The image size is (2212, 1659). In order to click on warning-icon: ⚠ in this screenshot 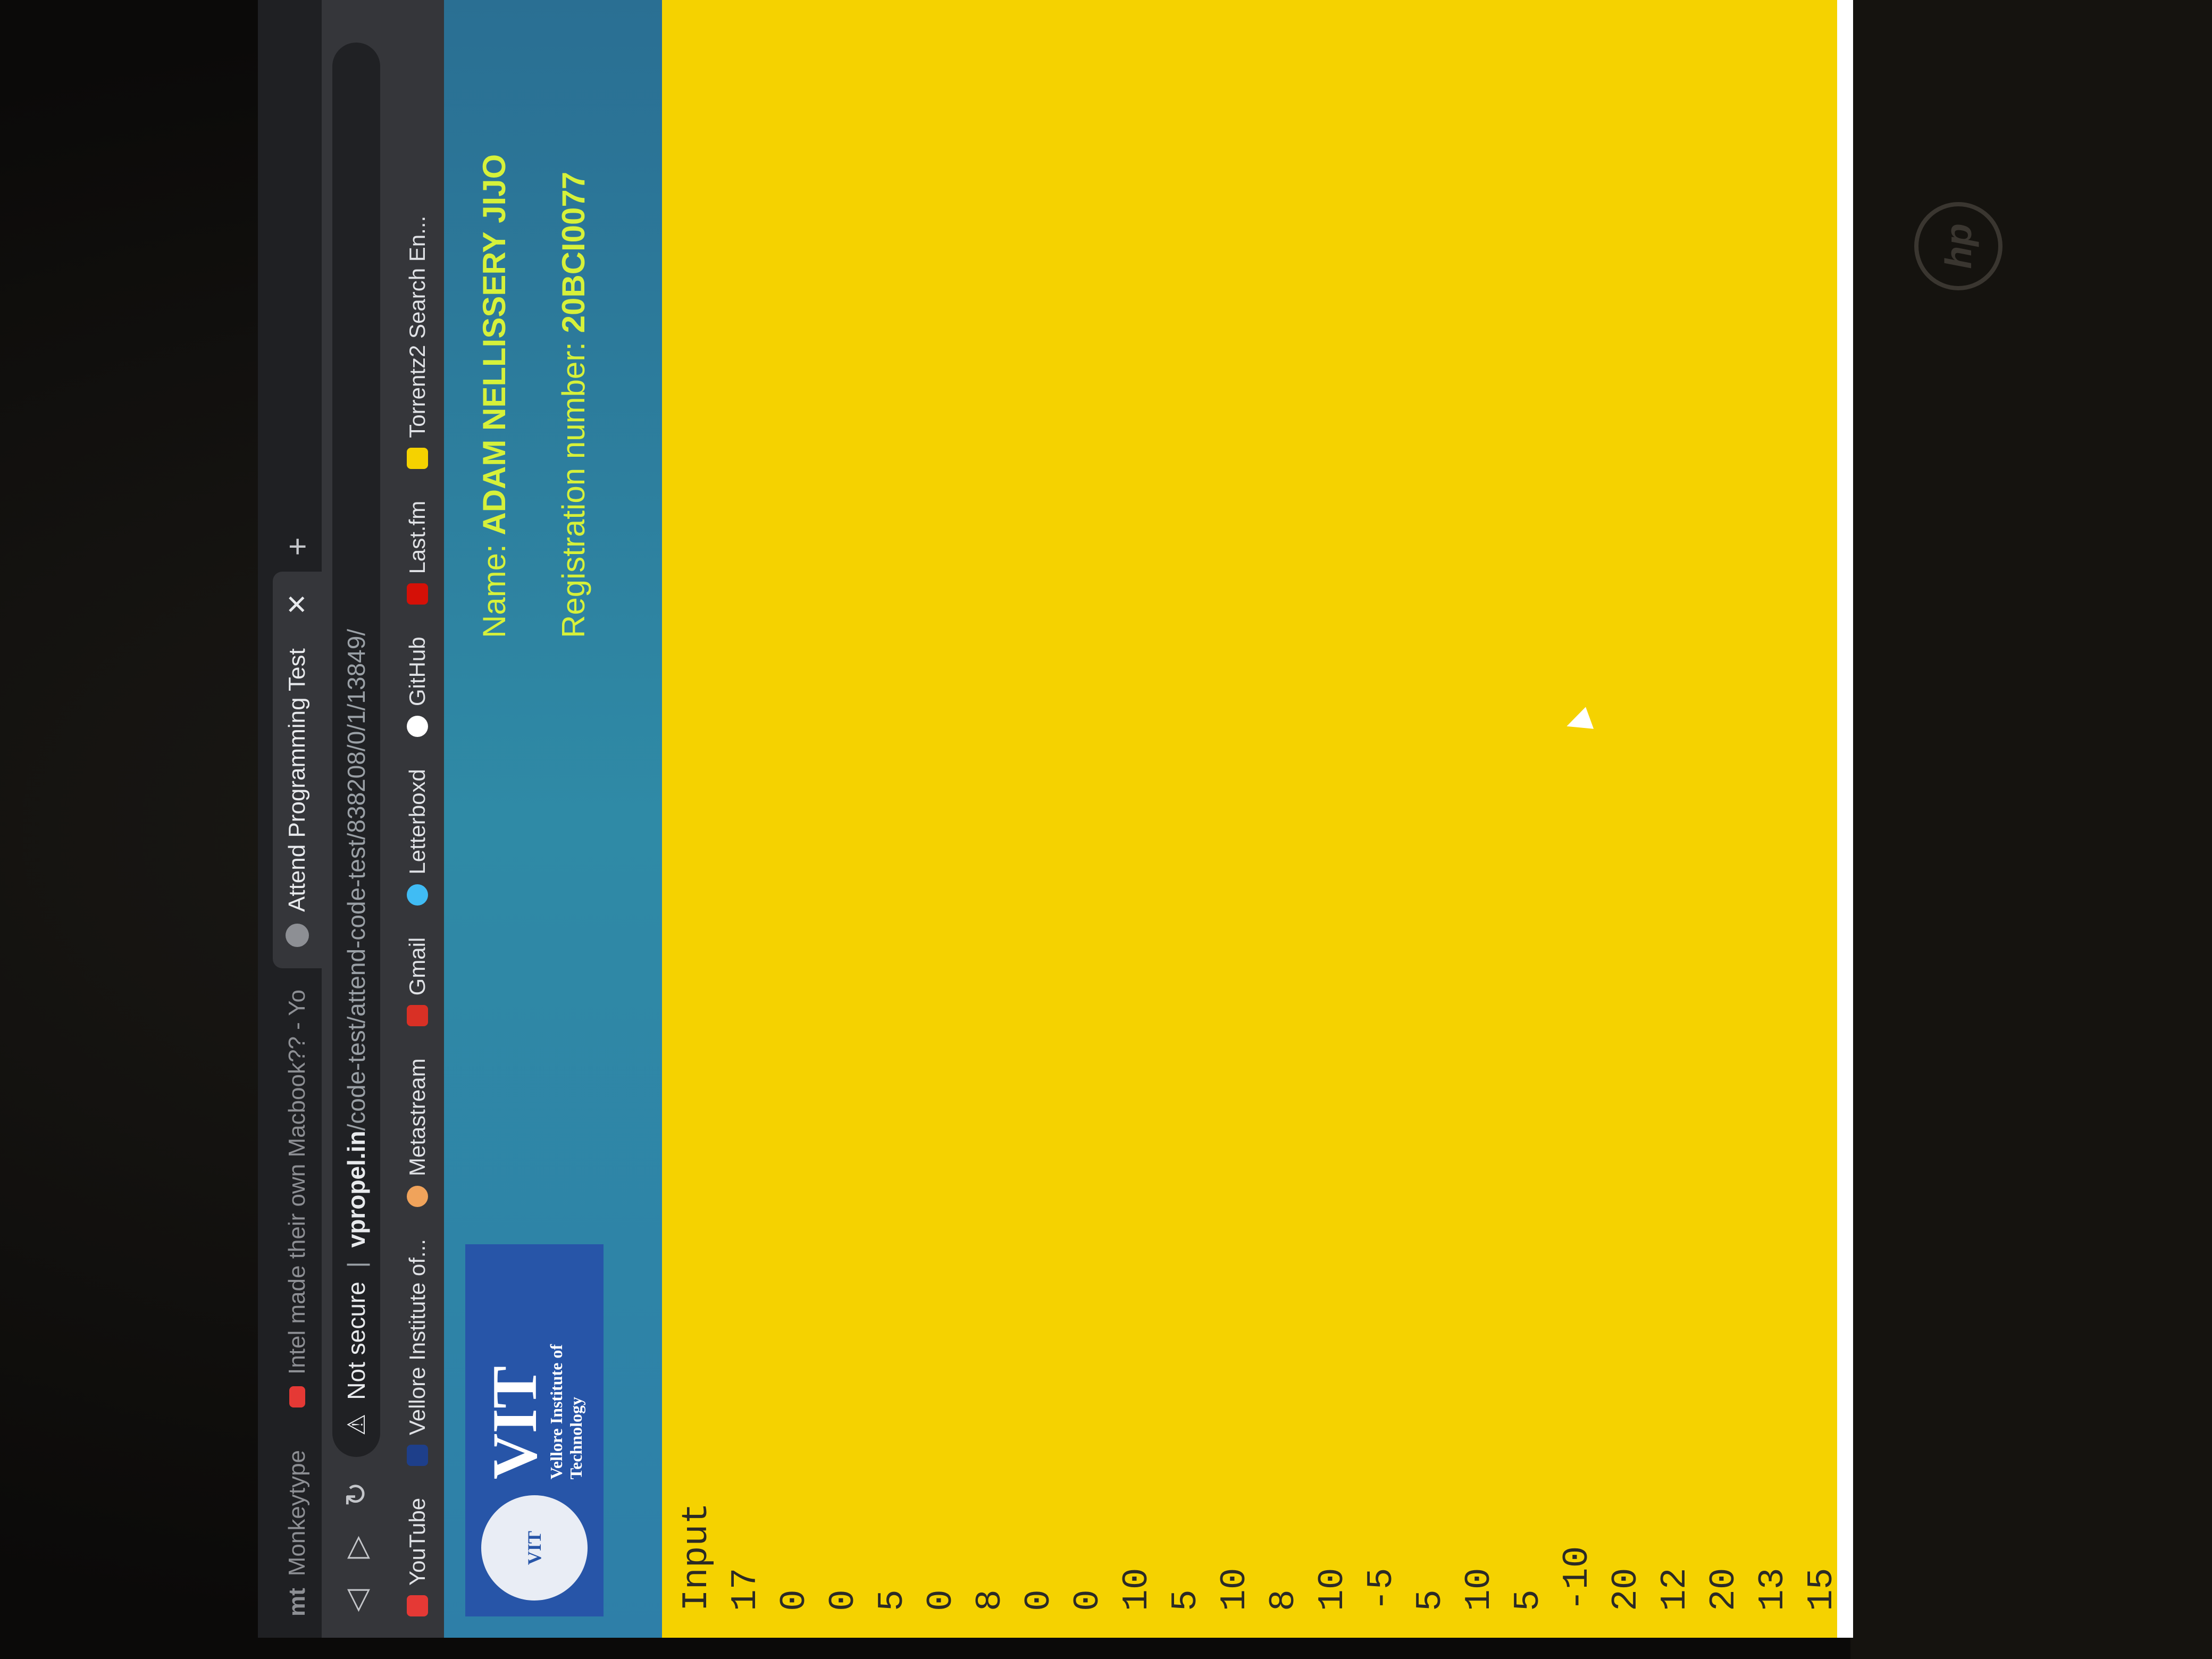, I will do `click(356, 1424)`.